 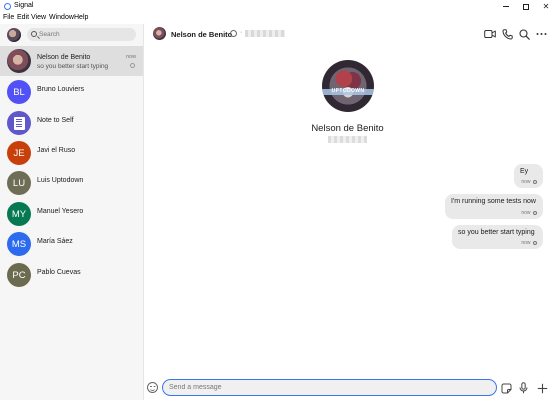 What do you see at coordinates (61, 89) in the screenshot?
I see `conversation-name: Bruno Louviers` at bounding box center [61, 89].